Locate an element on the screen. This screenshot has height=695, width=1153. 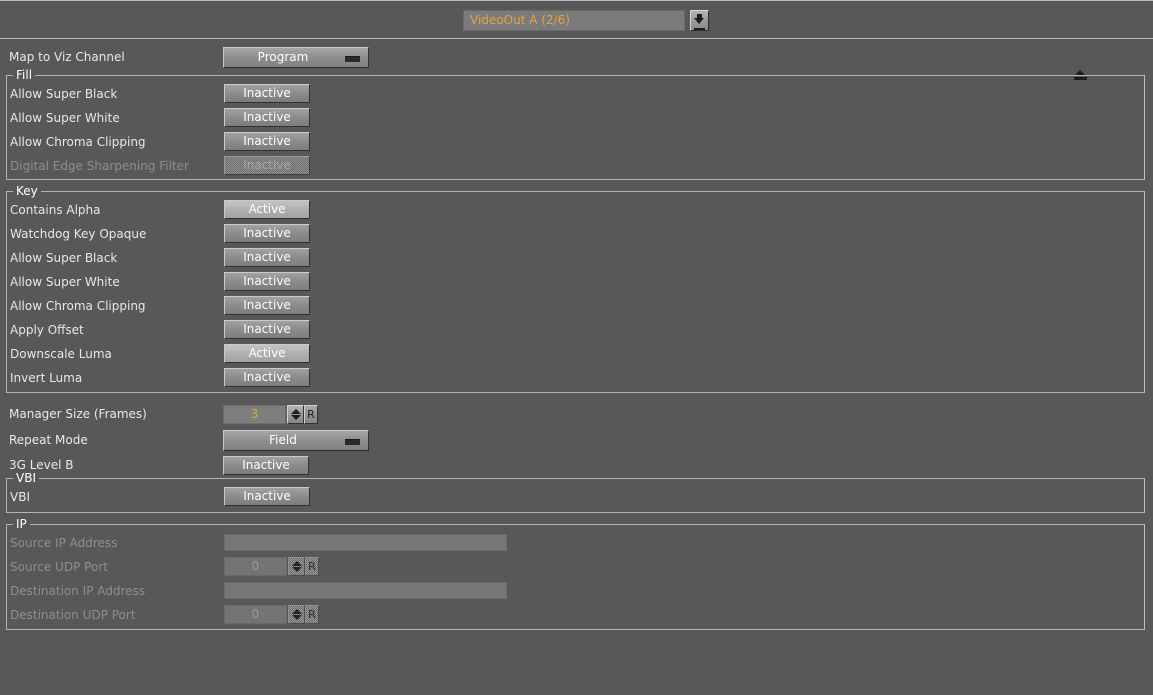
channel-name-field: VideoOut A (2/6) is located at coordinates (574, 20).